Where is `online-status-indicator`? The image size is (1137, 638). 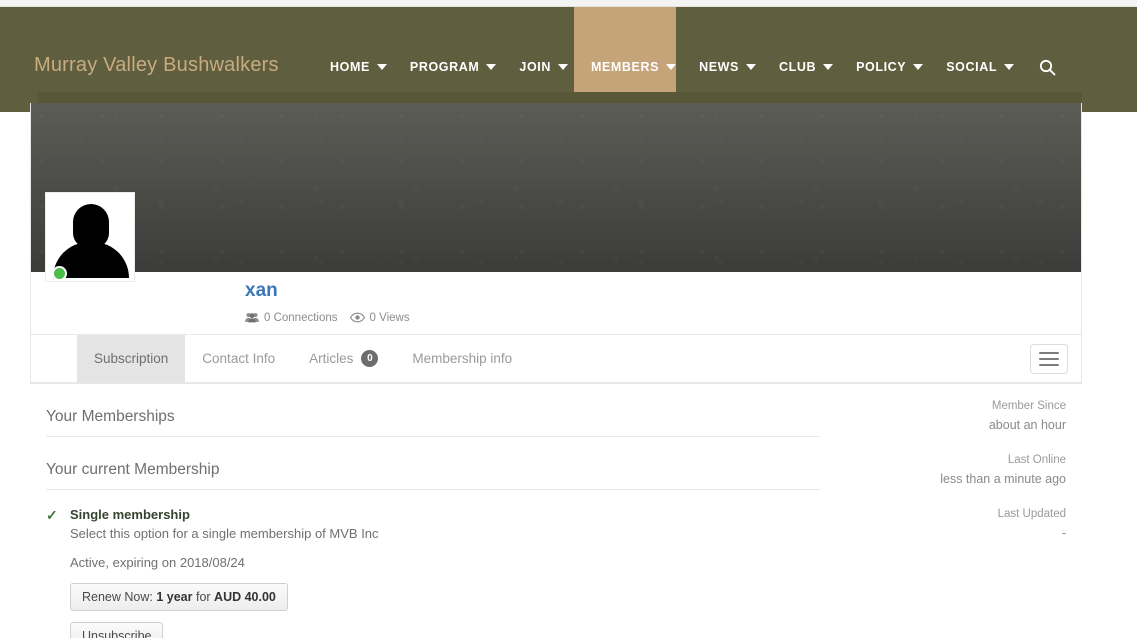
online-status-indicator is located at coordinates (59, 273).